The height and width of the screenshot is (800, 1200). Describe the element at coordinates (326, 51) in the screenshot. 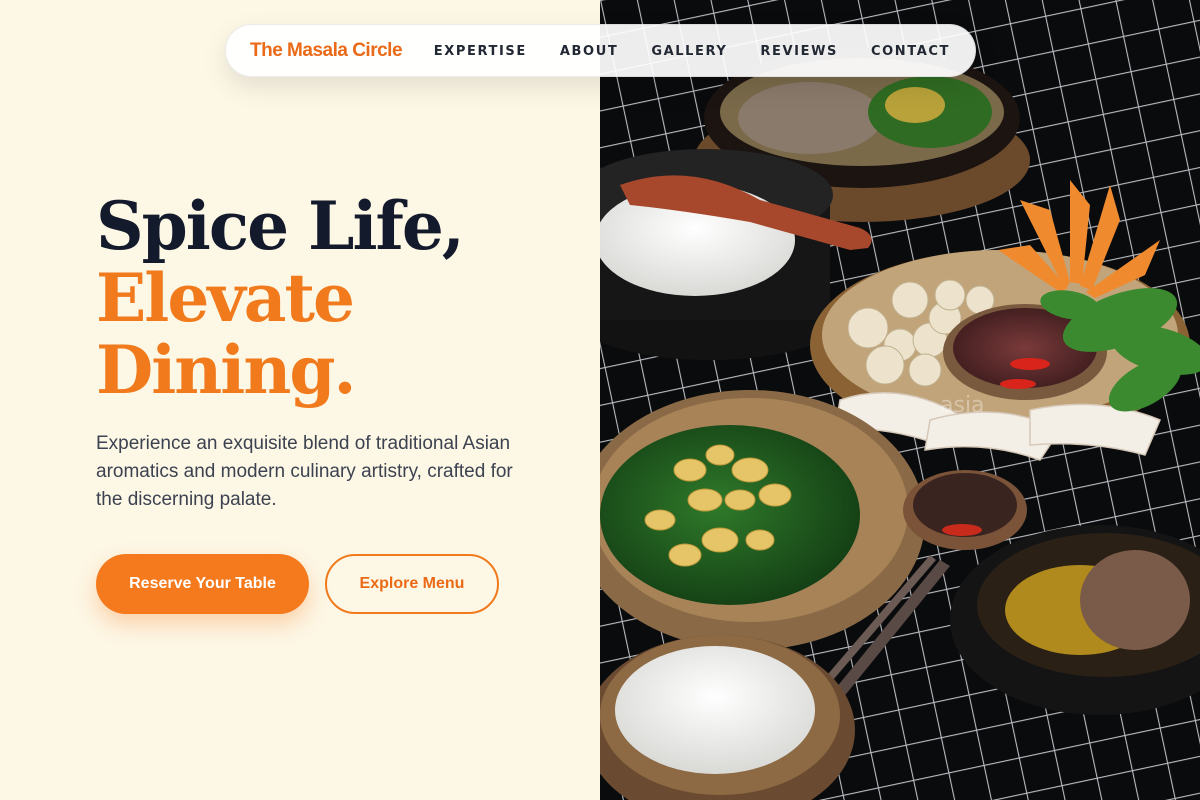

I see `brand-logo: The Masala Circle` at that location.